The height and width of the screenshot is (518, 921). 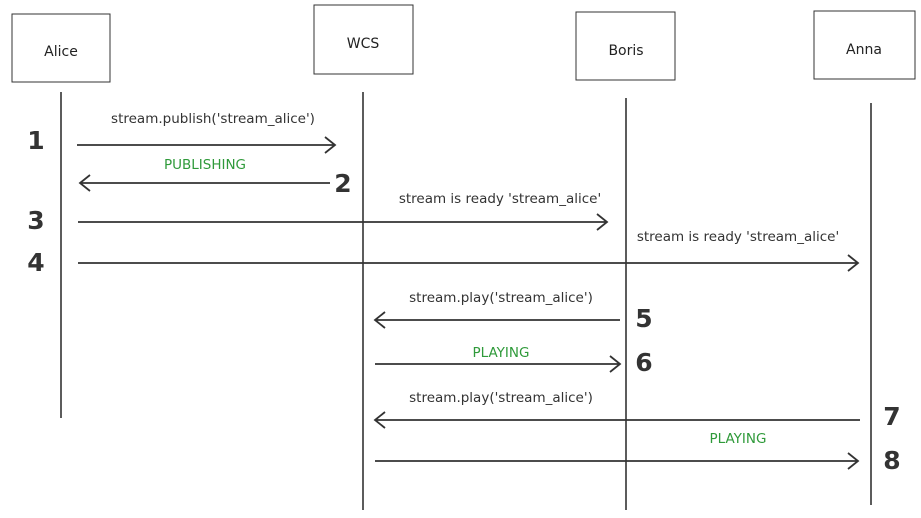 I want to click on step-number: 3, so click(x=35, y=220).